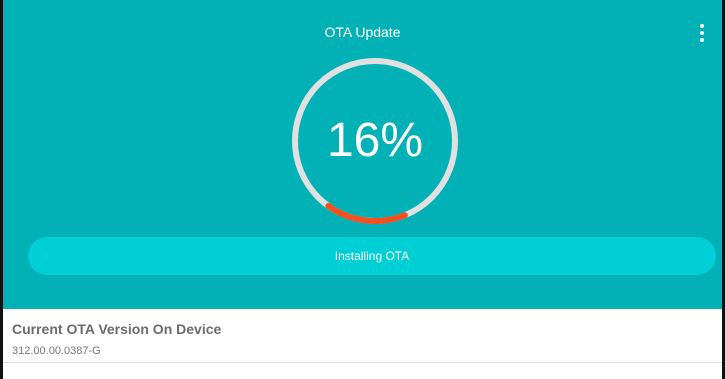 This screenshot has width=725, height=379. I want to click on more-vert-icon, so click(702, 33).